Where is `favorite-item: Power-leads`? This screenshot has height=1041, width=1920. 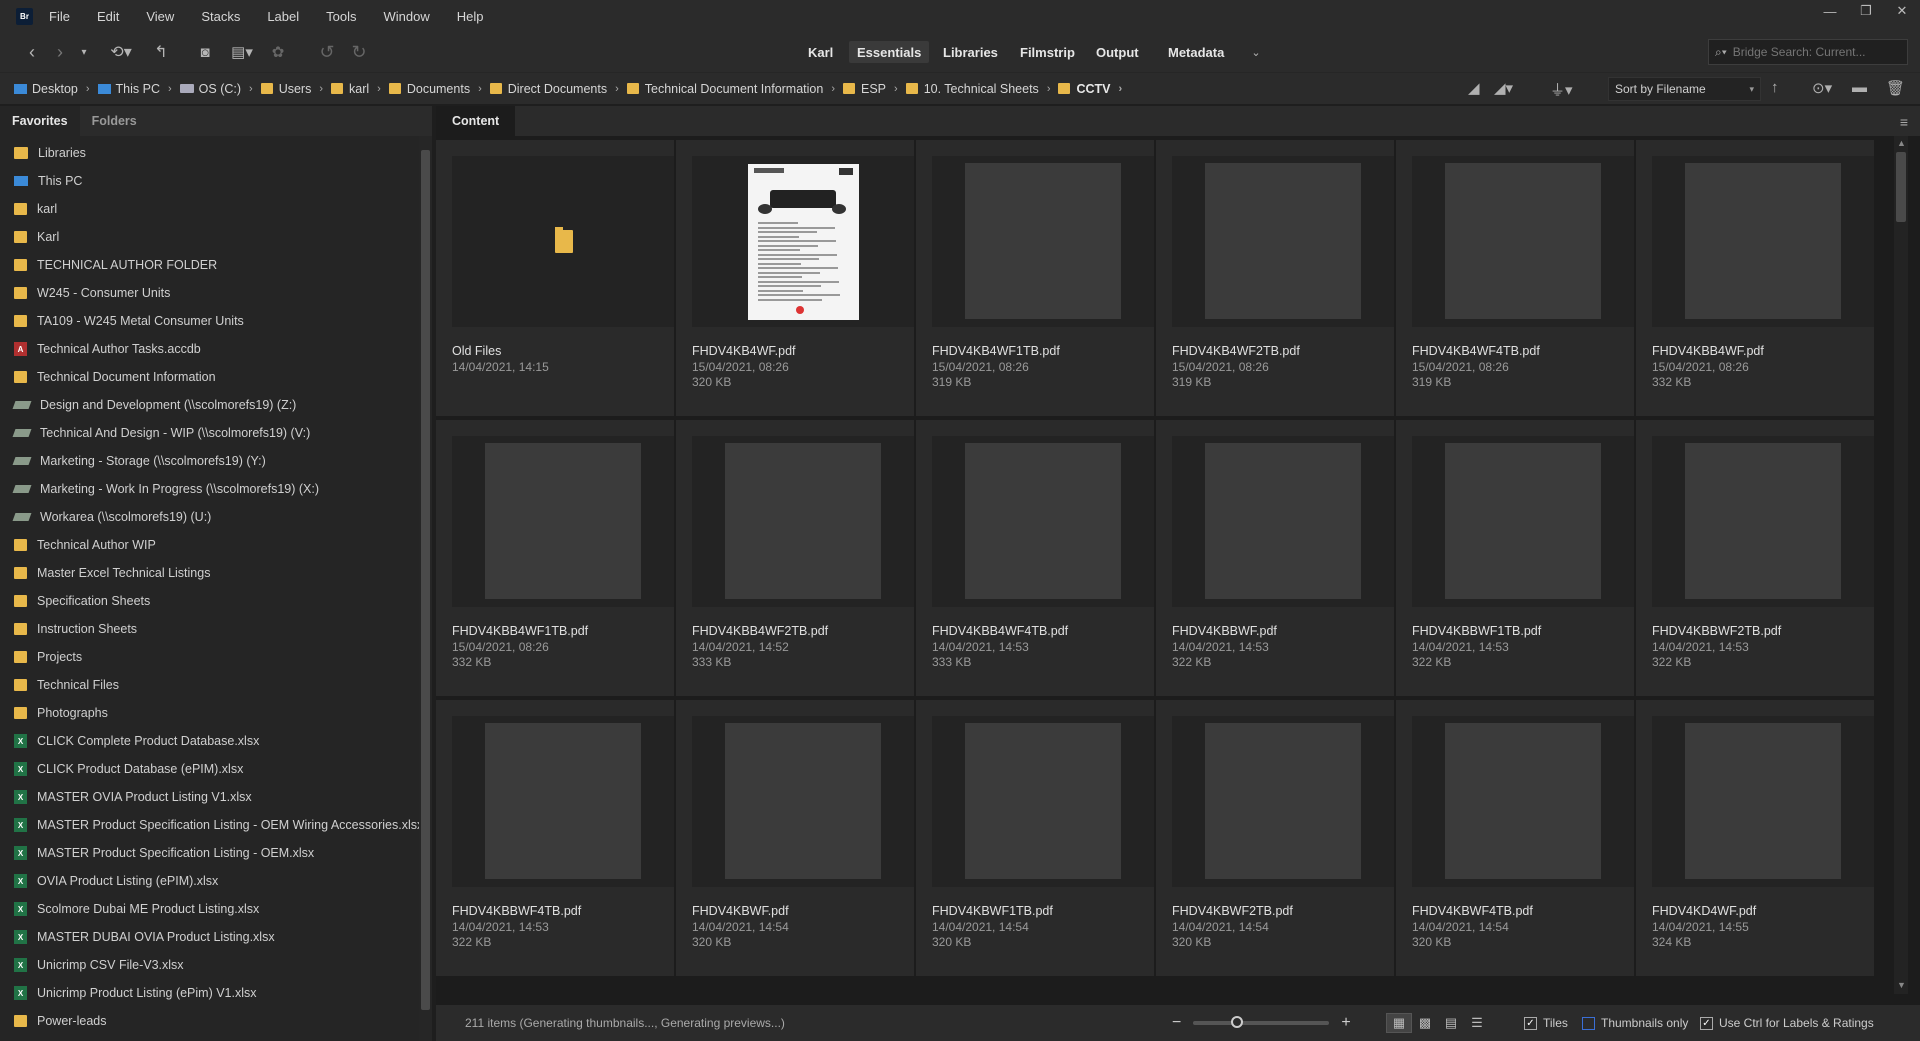 favorite-item: Power-leads is located at coordinates (209, 1021).